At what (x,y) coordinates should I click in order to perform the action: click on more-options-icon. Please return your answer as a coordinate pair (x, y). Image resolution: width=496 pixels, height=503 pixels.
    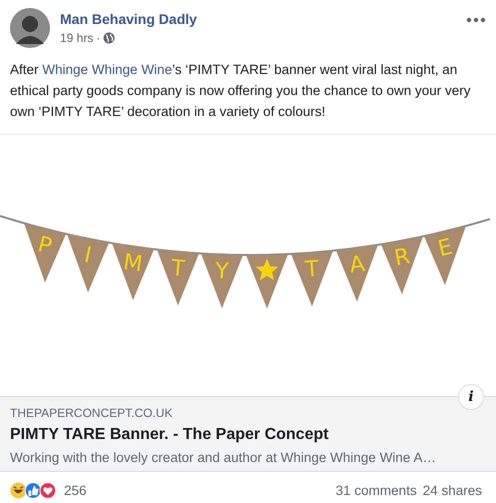
    Looking at the image, I should click on (476, 20).